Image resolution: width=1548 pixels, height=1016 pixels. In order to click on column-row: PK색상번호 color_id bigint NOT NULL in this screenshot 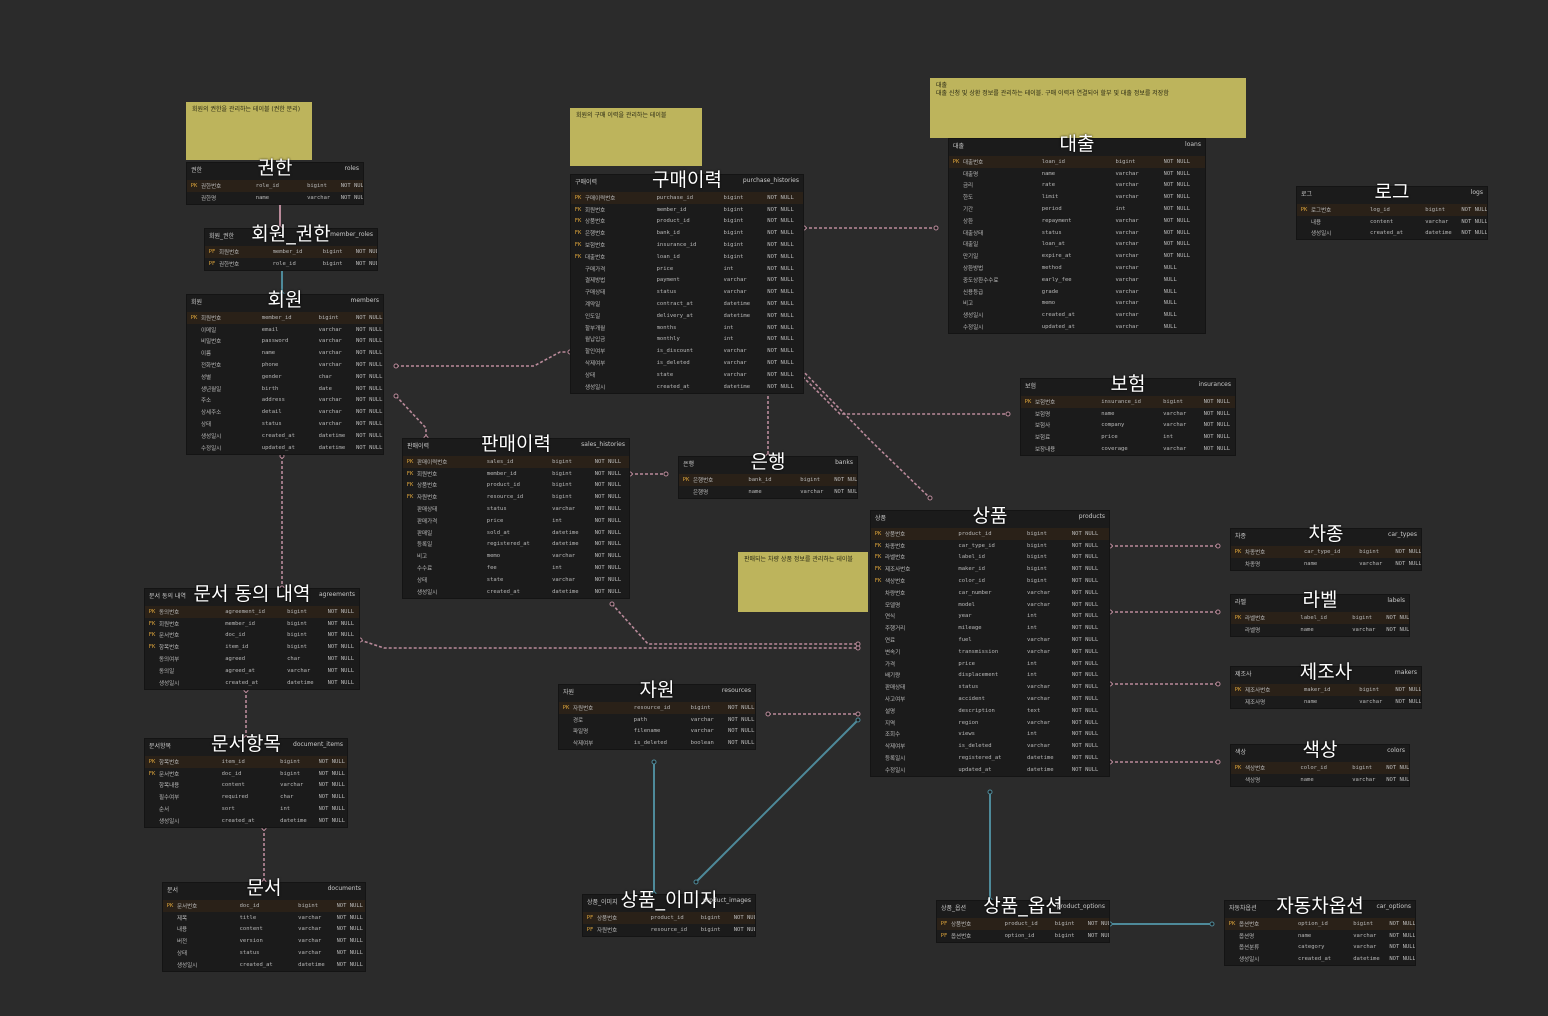, I will do `click(1320, 768)`.